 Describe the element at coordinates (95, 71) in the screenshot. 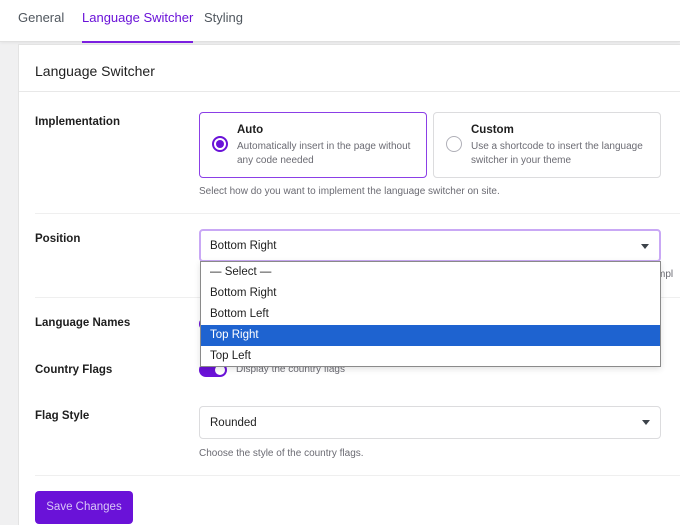

I see `panel-title: Language Switcher` at that location.